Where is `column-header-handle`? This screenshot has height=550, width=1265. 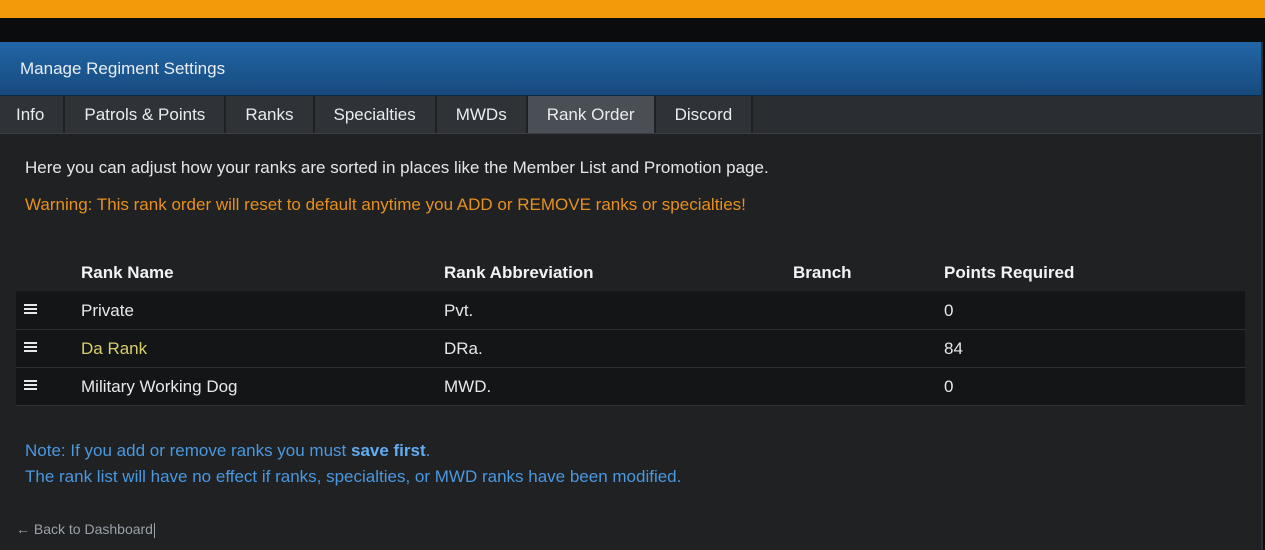
column-header-handle is located at coordinates (48, 273).